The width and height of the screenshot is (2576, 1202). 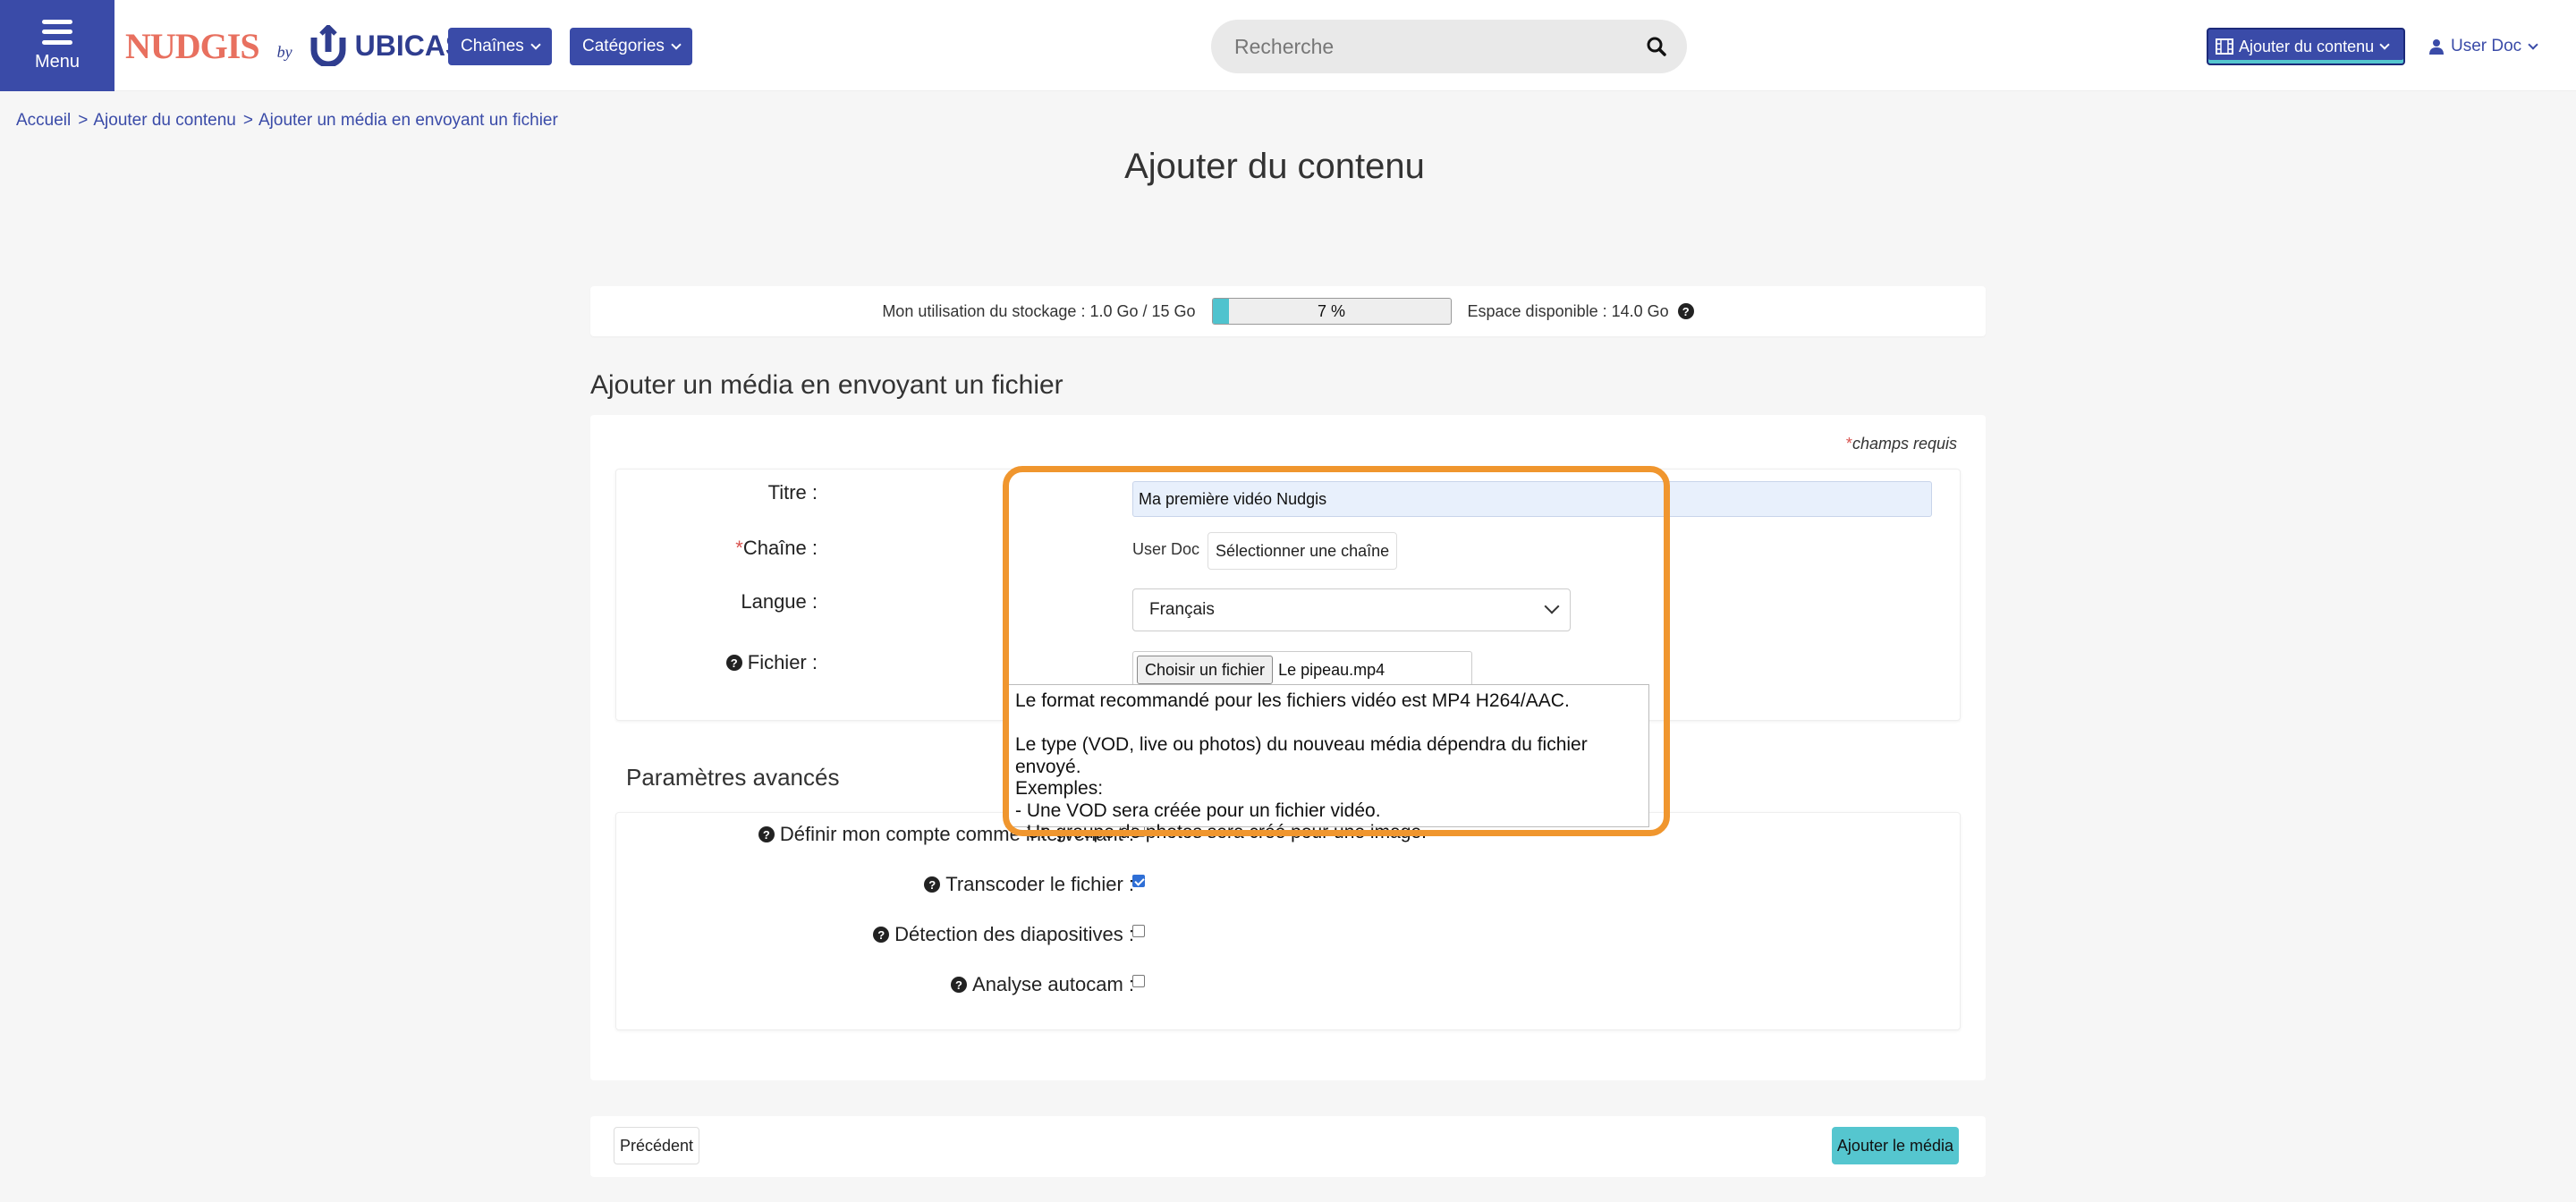 I want to click on nav-categories-label: Catégories, so click(x=623, y=46).